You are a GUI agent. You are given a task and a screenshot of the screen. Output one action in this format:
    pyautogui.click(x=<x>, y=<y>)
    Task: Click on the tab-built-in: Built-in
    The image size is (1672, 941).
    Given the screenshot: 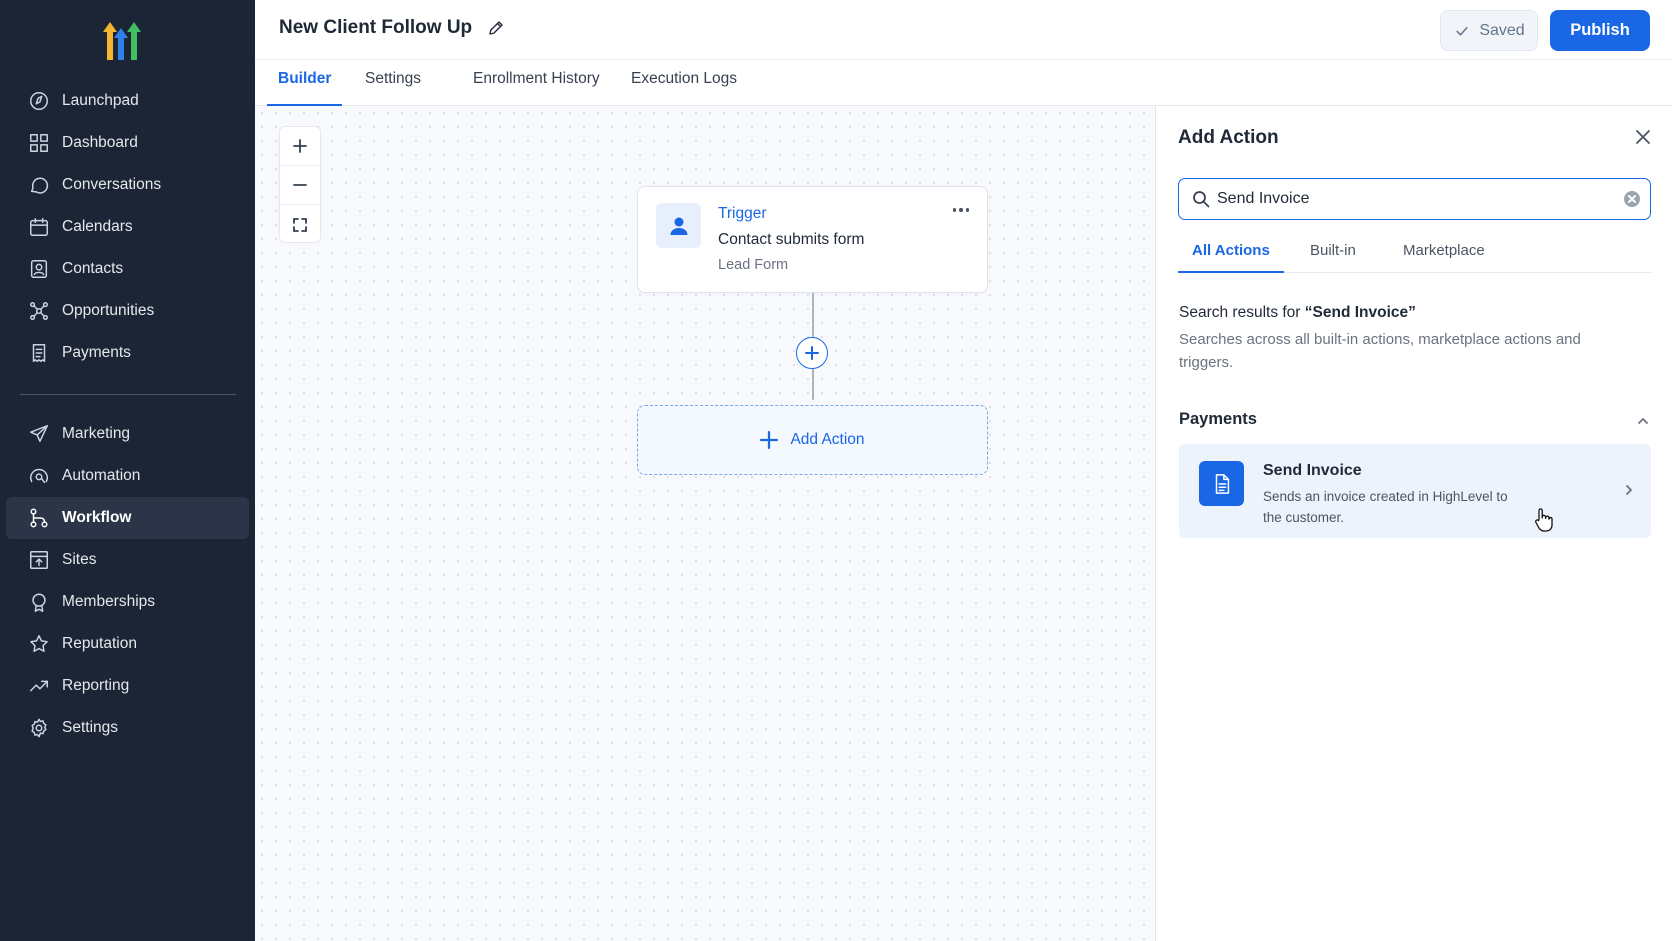 What is the action you would take?
    pyautogui.click(x=1333, y=250)
    